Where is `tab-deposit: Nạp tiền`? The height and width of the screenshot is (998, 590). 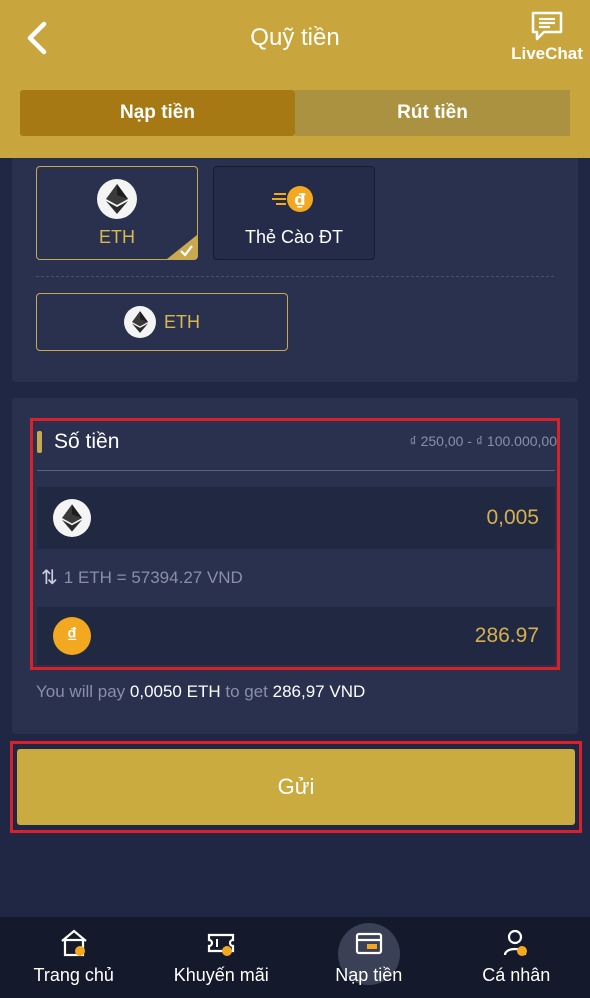 tab-deposit: Nạp tiền is located at coordinates (157, 113).